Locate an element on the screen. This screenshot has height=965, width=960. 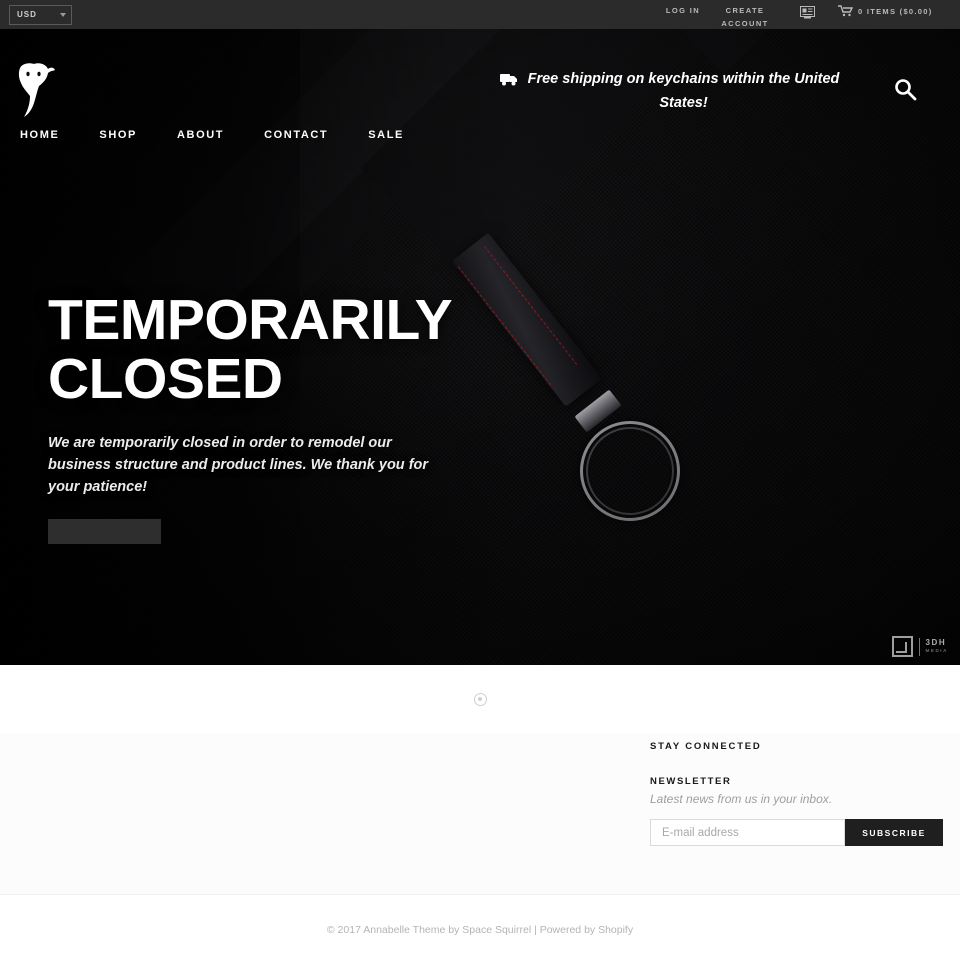
cart-link: 0 ITEMS ($0.00) is located at coordinates (899, 11).